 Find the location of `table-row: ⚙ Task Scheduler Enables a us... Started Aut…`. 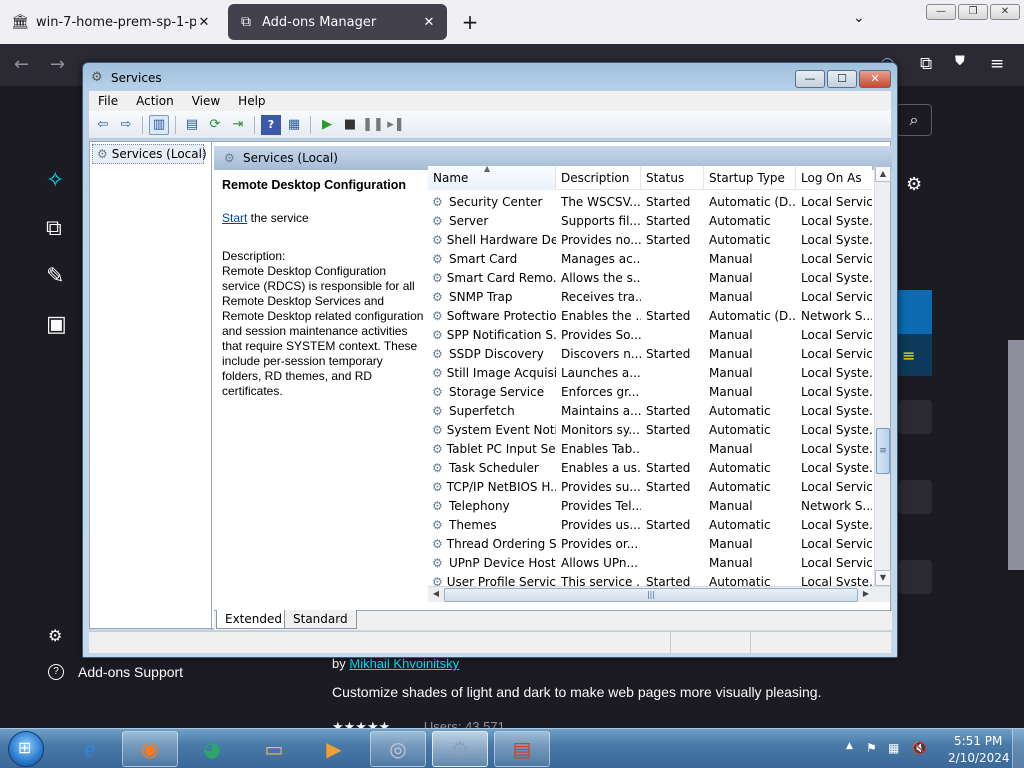

table-row: ⚙ Task Scheduler Enables a us... Started Aut… is located at coordinates (650, 467).